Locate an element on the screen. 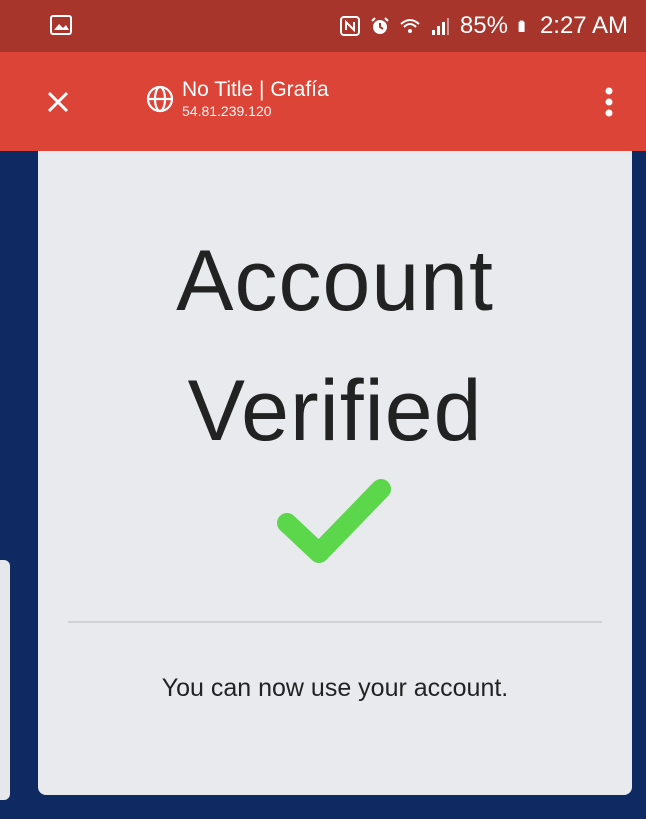 This screenshot has height=819, width=646. confirmation-message: You can now use your account. is located at coordinates (335, 688).